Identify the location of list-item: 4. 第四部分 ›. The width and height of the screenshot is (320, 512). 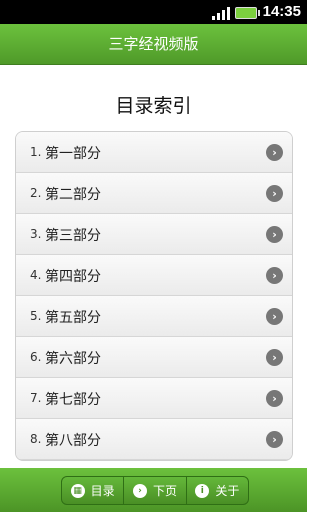
(154, 275).